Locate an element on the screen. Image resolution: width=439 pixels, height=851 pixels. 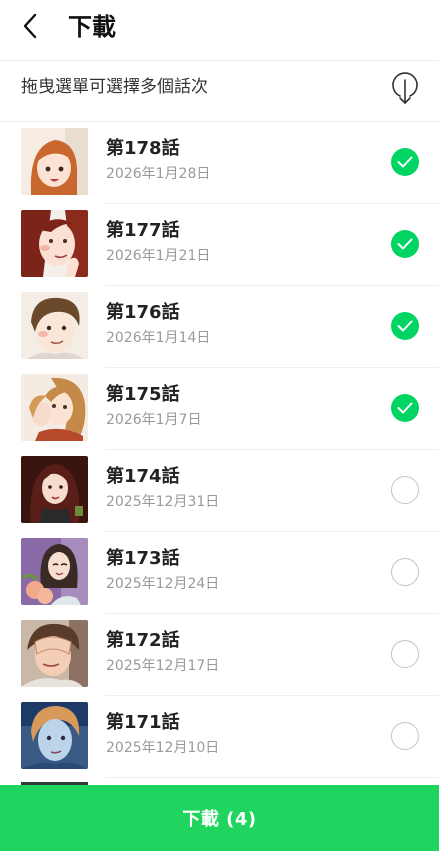
episode-row-171: 第171話 2025年12月10日 is located at coordinates (219, 737).